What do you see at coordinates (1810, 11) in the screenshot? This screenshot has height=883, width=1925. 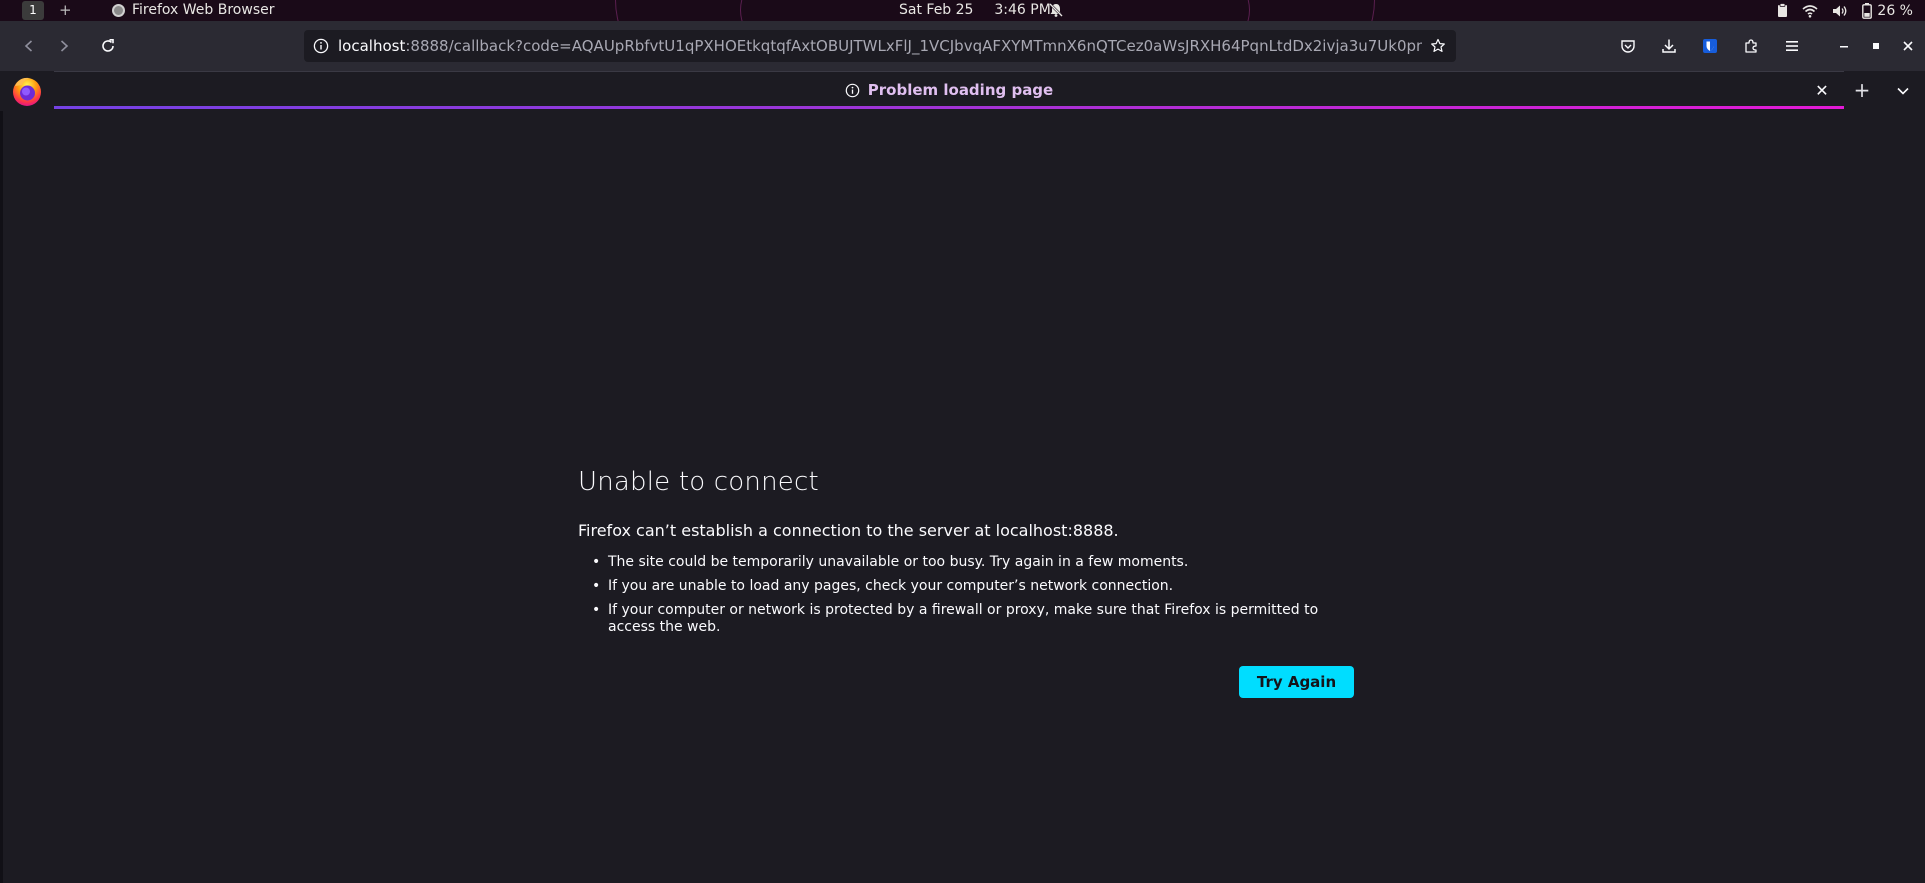 I see `wifi-icon` at bounding box center [1810, 11].